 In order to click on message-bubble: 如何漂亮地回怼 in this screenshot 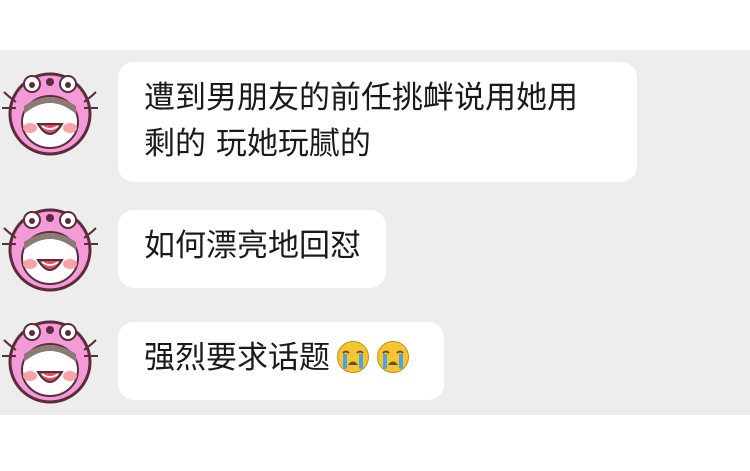, I will do `click(252, 249)`.